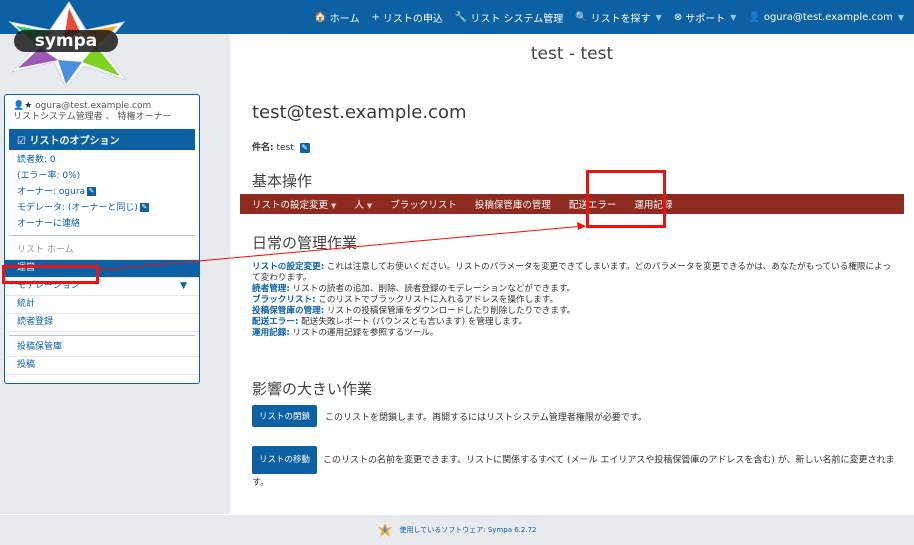 The image size is (914, 545). I want to click on nav-admin-label: リスト システム管理, so click(517, 19).